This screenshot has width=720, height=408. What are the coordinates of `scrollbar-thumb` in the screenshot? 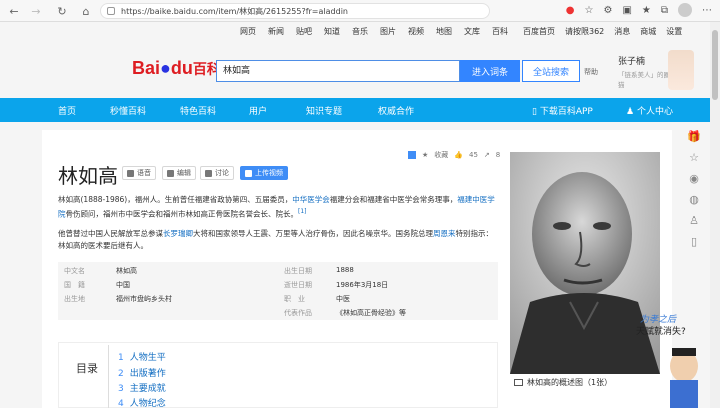 It's located at (715, 65).